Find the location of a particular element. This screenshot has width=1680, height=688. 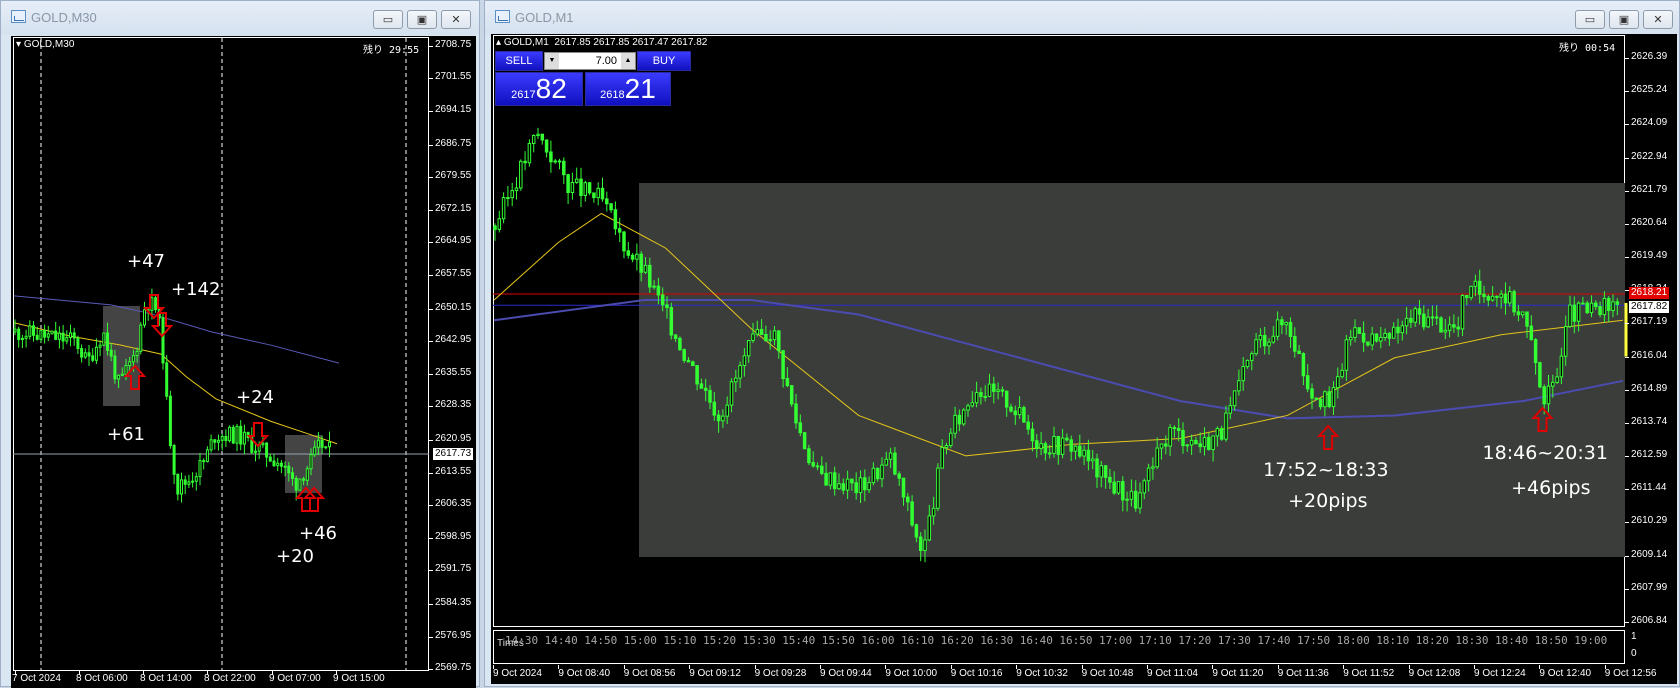

symbol-label: ▾ GOLD,M30 is located at coordinates (45, 44).